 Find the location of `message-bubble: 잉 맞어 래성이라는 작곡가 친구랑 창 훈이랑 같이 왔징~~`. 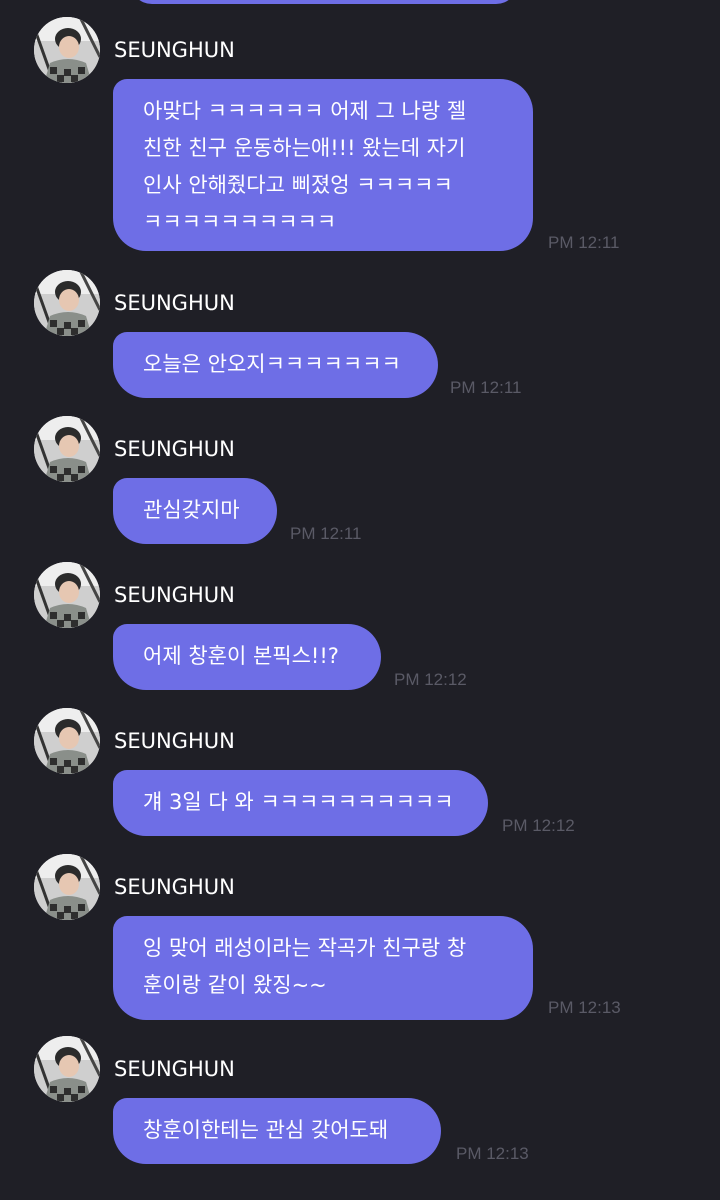

message-bubble: 잉 맞어 래성이라는 작곡가 친구랑 창 훈이랑 같이 왔징~~ is located at coordinates (323, 968).